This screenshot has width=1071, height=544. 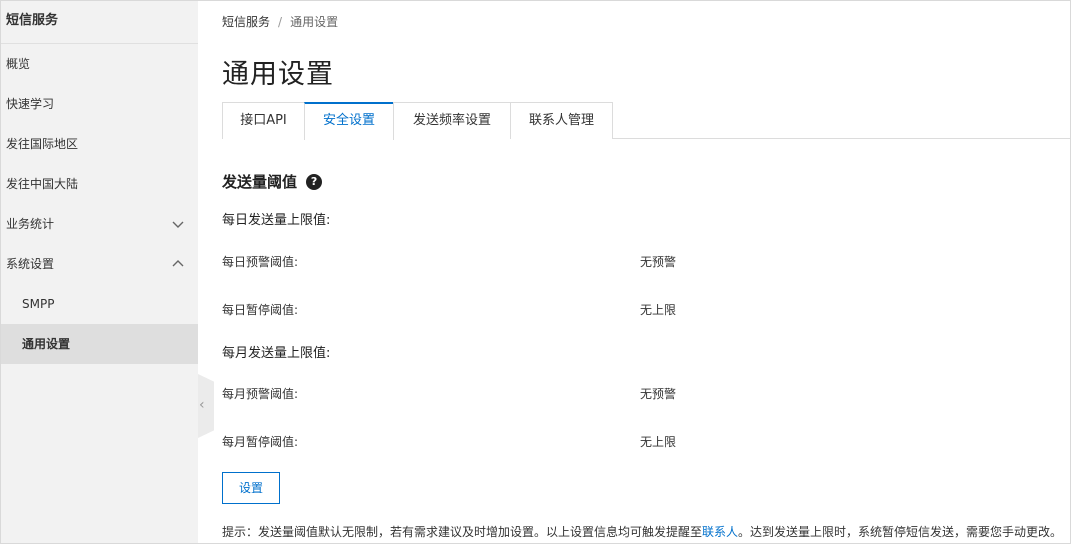 What do you see at coordinates (260, 394) in the screenshot?
I see `monthly-warning-label: 每月预警阈值:` at bounding box center [260, 394].